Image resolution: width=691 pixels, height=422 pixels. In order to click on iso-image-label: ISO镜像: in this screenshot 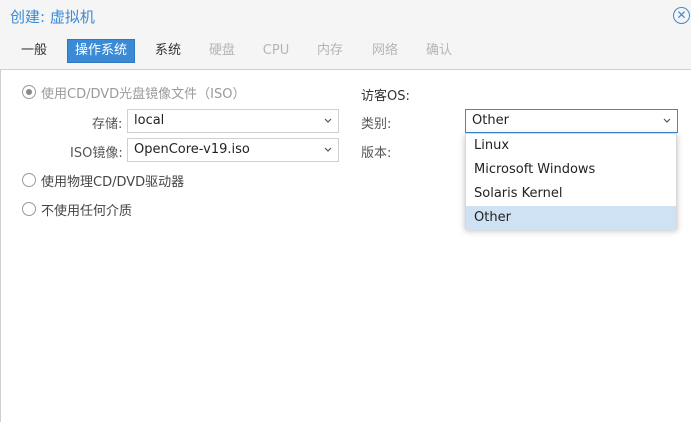, I will do `click(96, 153)`.